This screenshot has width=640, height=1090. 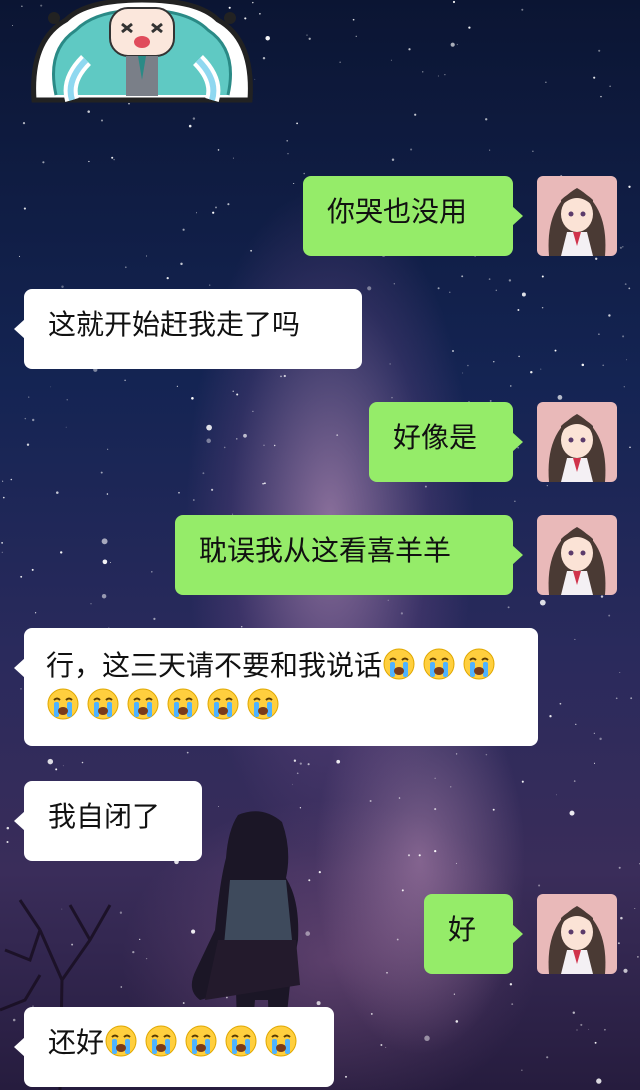 What do you see at coordinates (325, 550) in the screenshot?
I see `message-text: 耽误我从这看喜羊羊` at bounding box center [325, 550].